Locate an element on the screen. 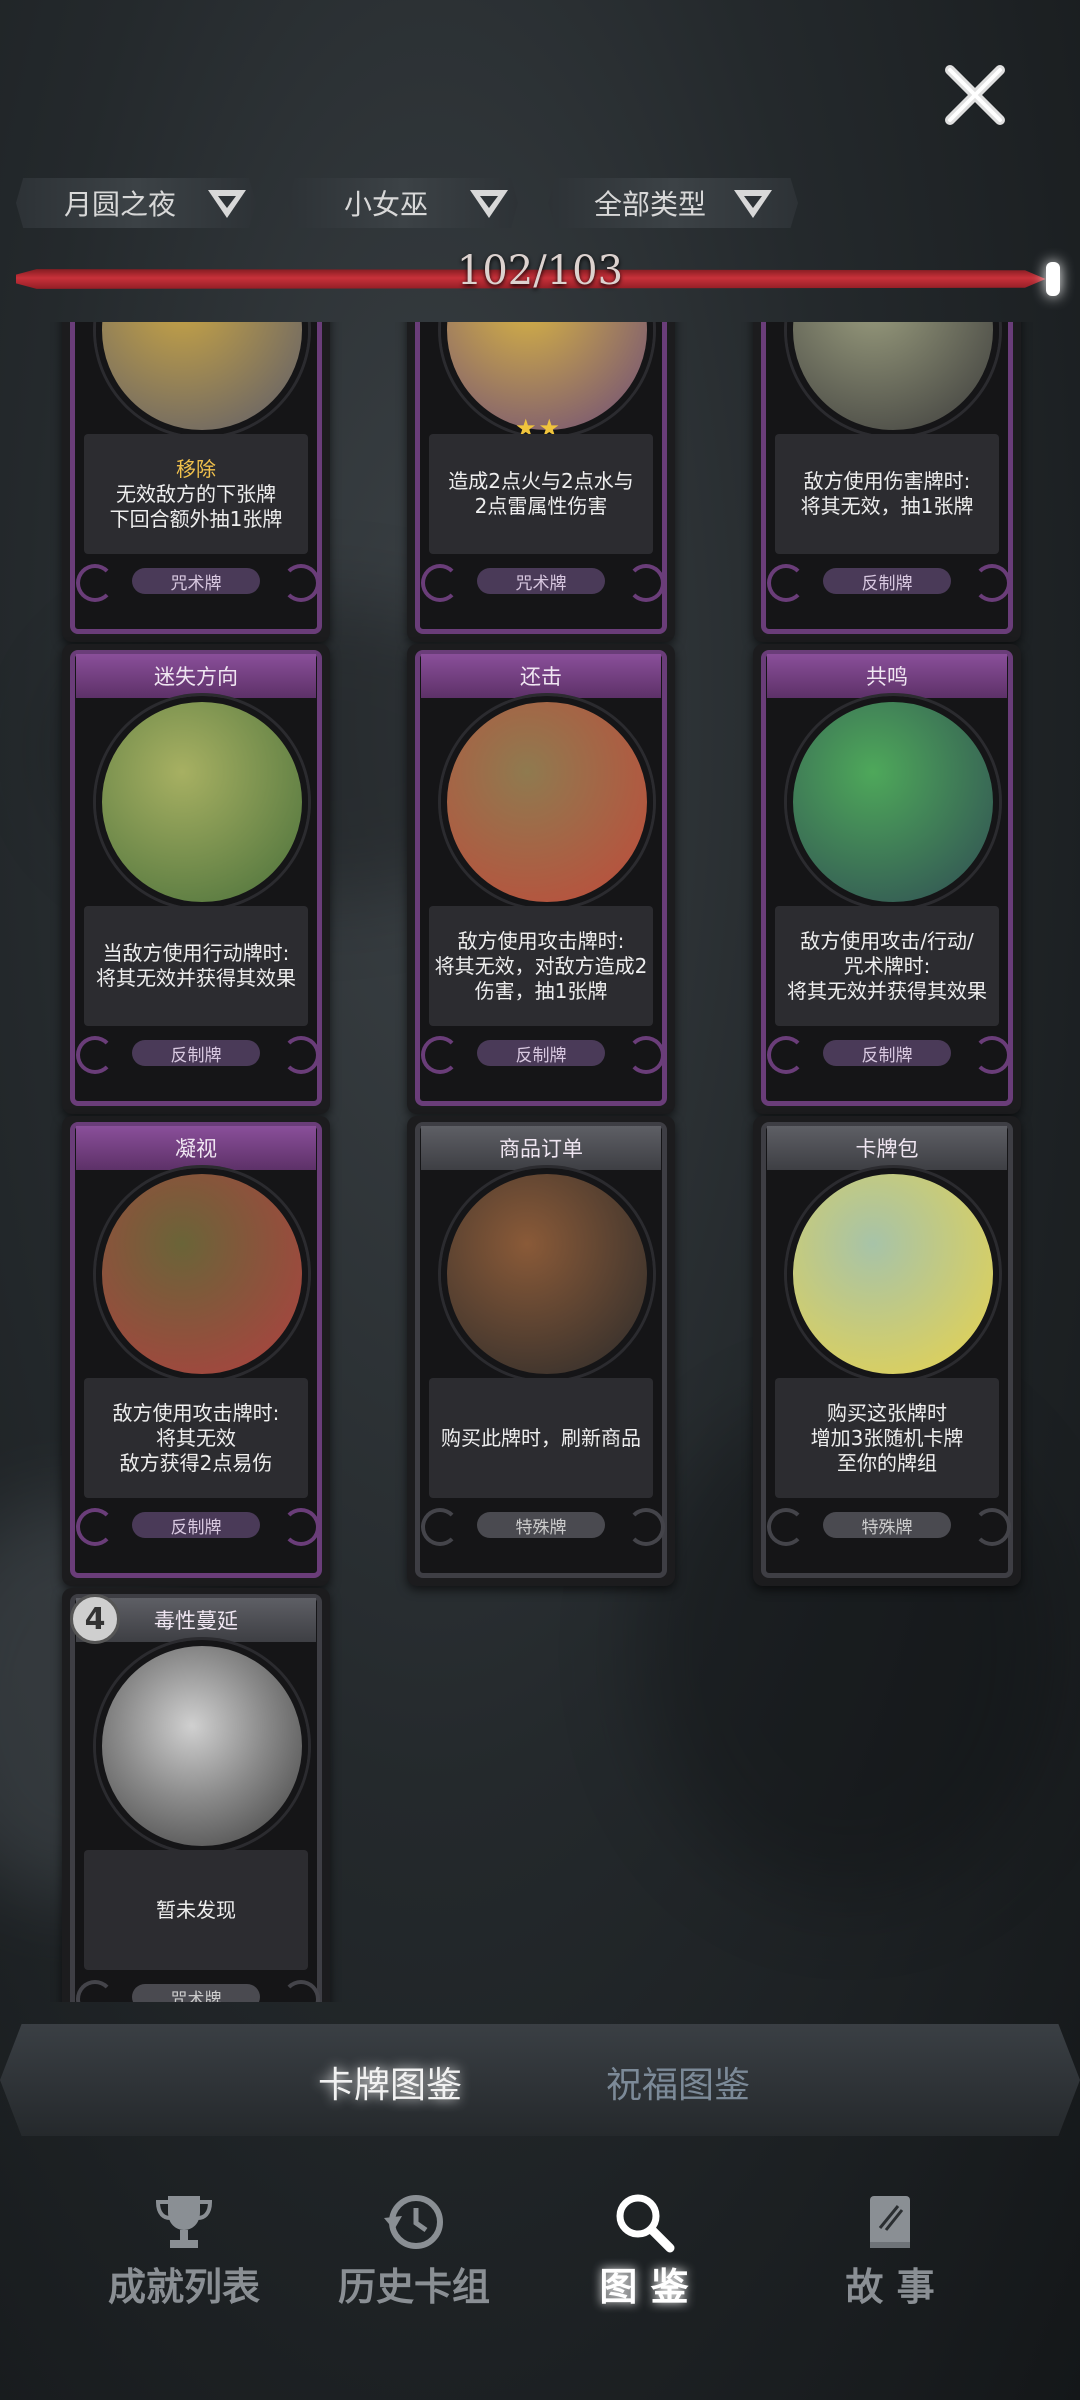 This screenshot has height=2400, width=1080. progress-glow is located at coordinates (1053, 279).